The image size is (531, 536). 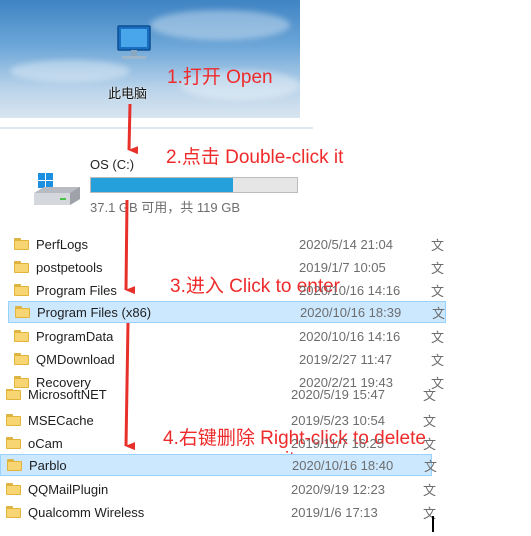 What do you see at coordinates (433, 524) in the screenshot?
I see `text-cursor` at bounding box center [433, 524].